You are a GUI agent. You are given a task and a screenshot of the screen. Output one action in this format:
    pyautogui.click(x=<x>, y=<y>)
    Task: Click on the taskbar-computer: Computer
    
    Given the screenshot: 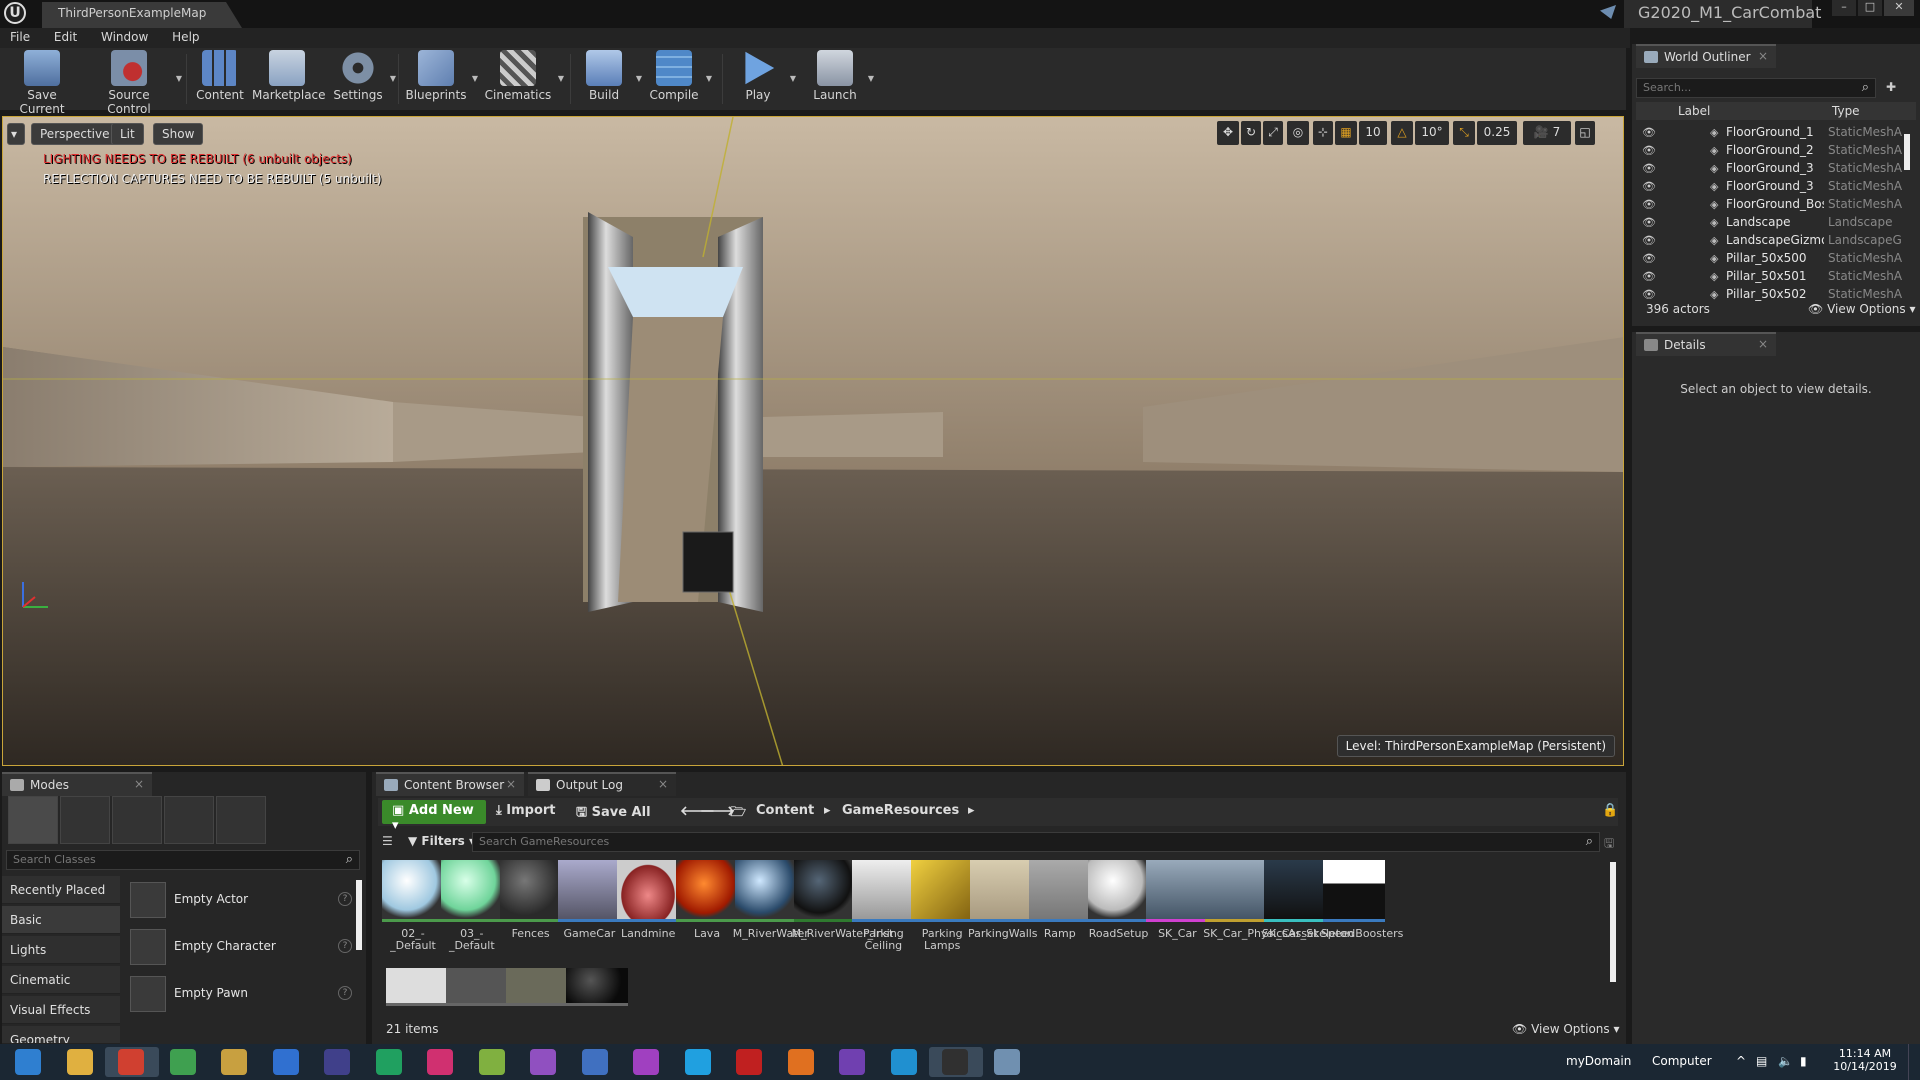 What is the action you would take?
    pyautogui.click(x=1682, y=1061)
    